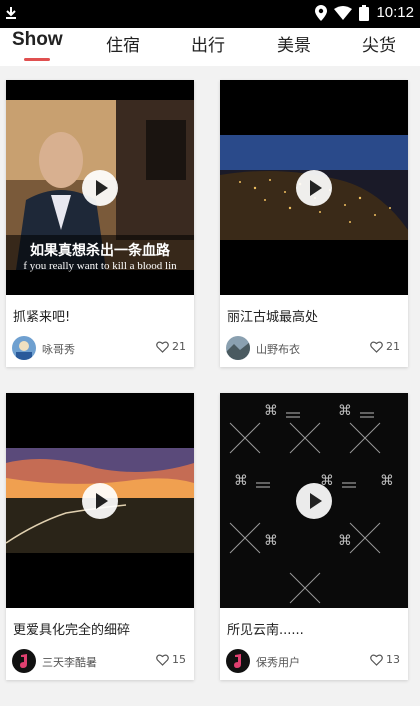 Image resolution: width=420 pixels, height=724 pixels. Describe the element at coordinates (11, 13) in the screenshot. I see `download-icon` at that location.